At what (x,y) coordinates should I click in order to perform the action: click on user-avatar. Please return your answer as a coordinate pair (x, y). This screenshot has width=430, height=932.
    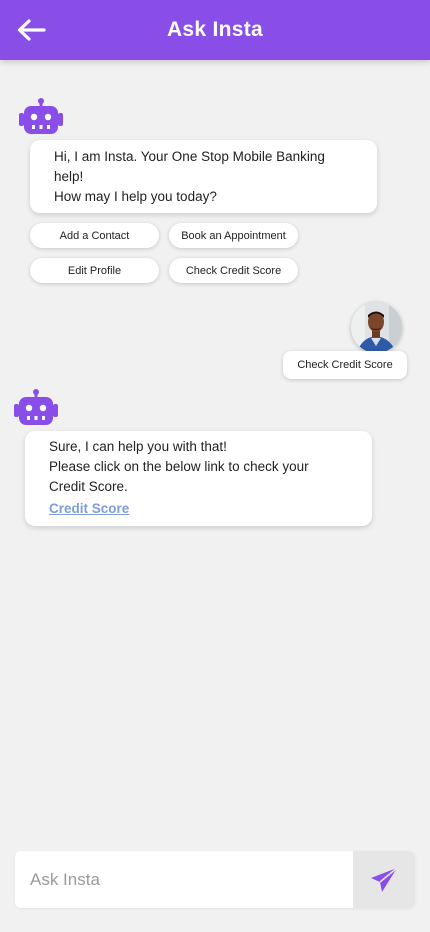
    Looking at the image, I should click on (376, 327).